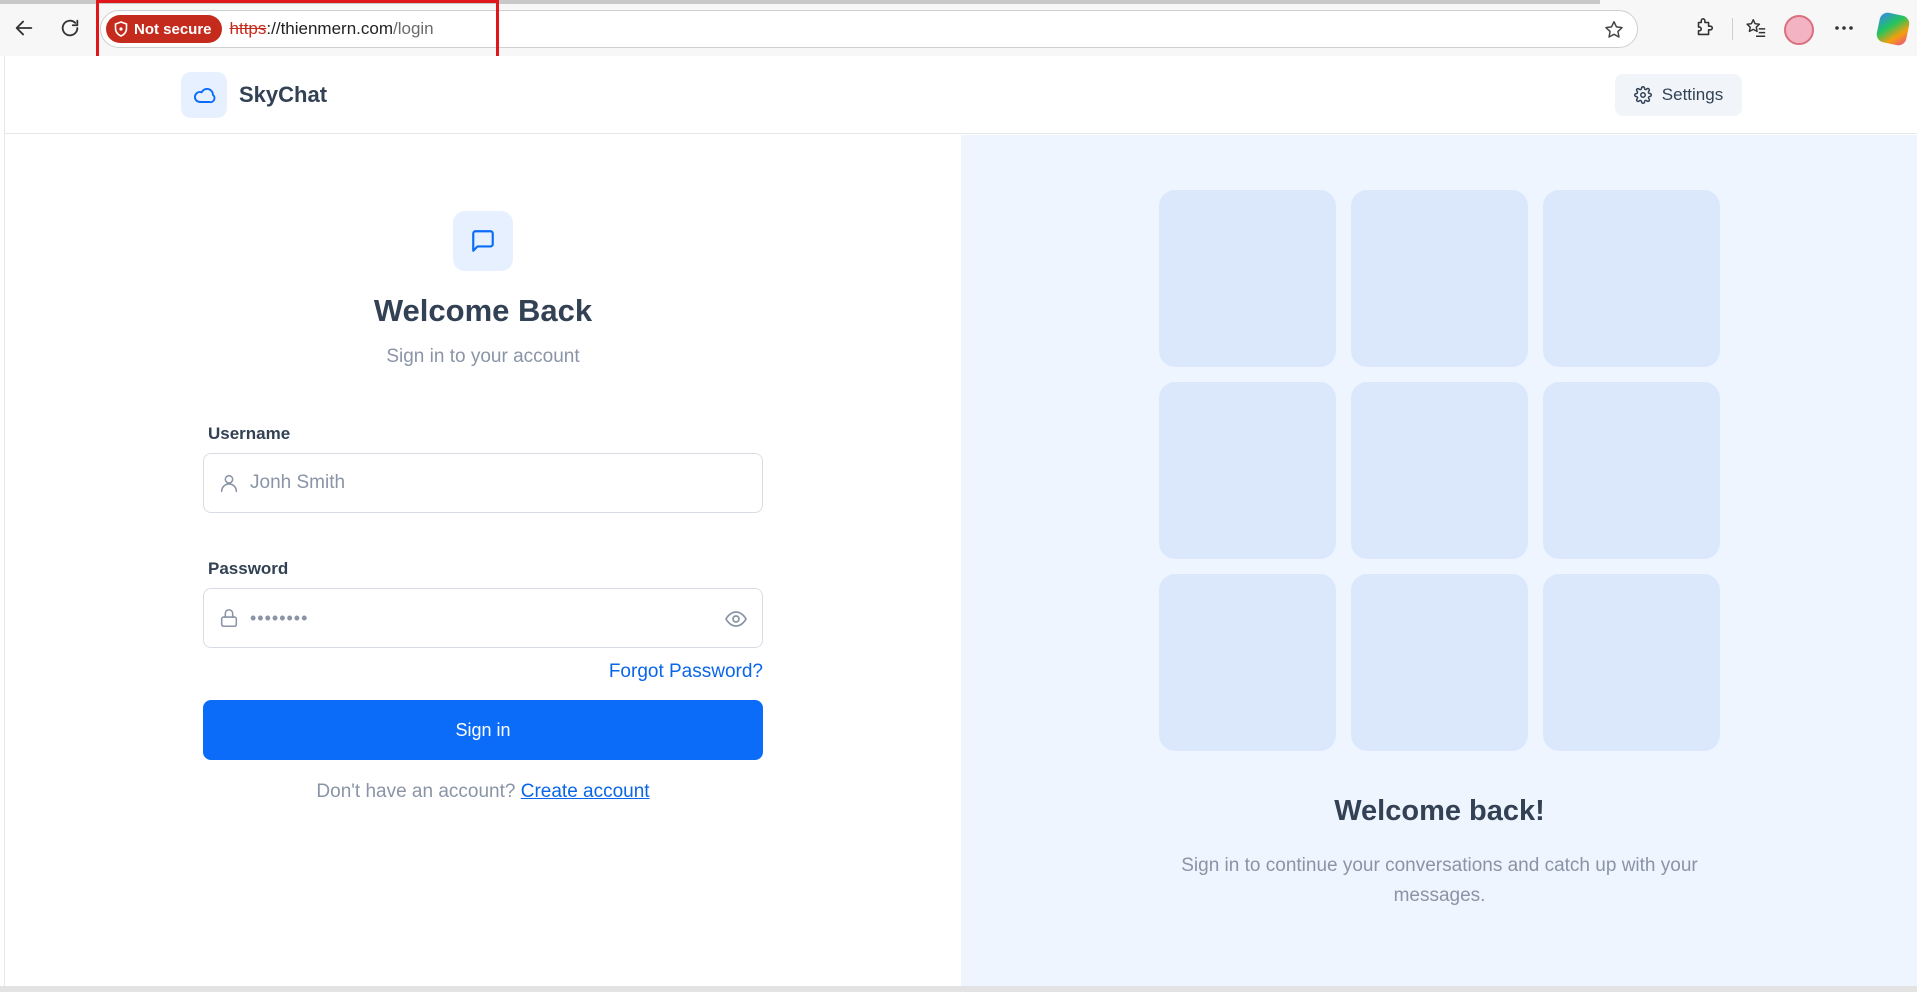  Describe the element at coordinates (1893, 29) in the screenshot. I see `copilot-icon` at that location.